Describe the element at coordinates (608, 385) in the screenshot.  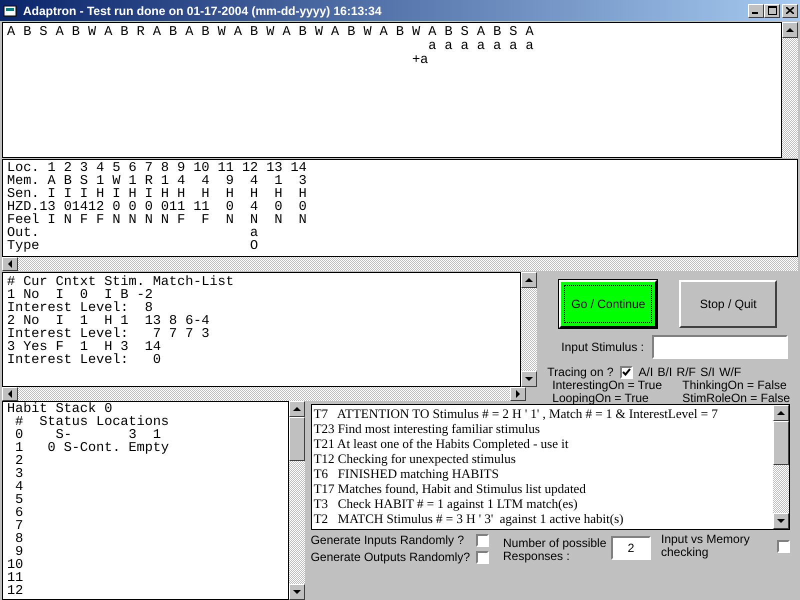
I see `status-flag-label: InterestingOn = True` at that location.